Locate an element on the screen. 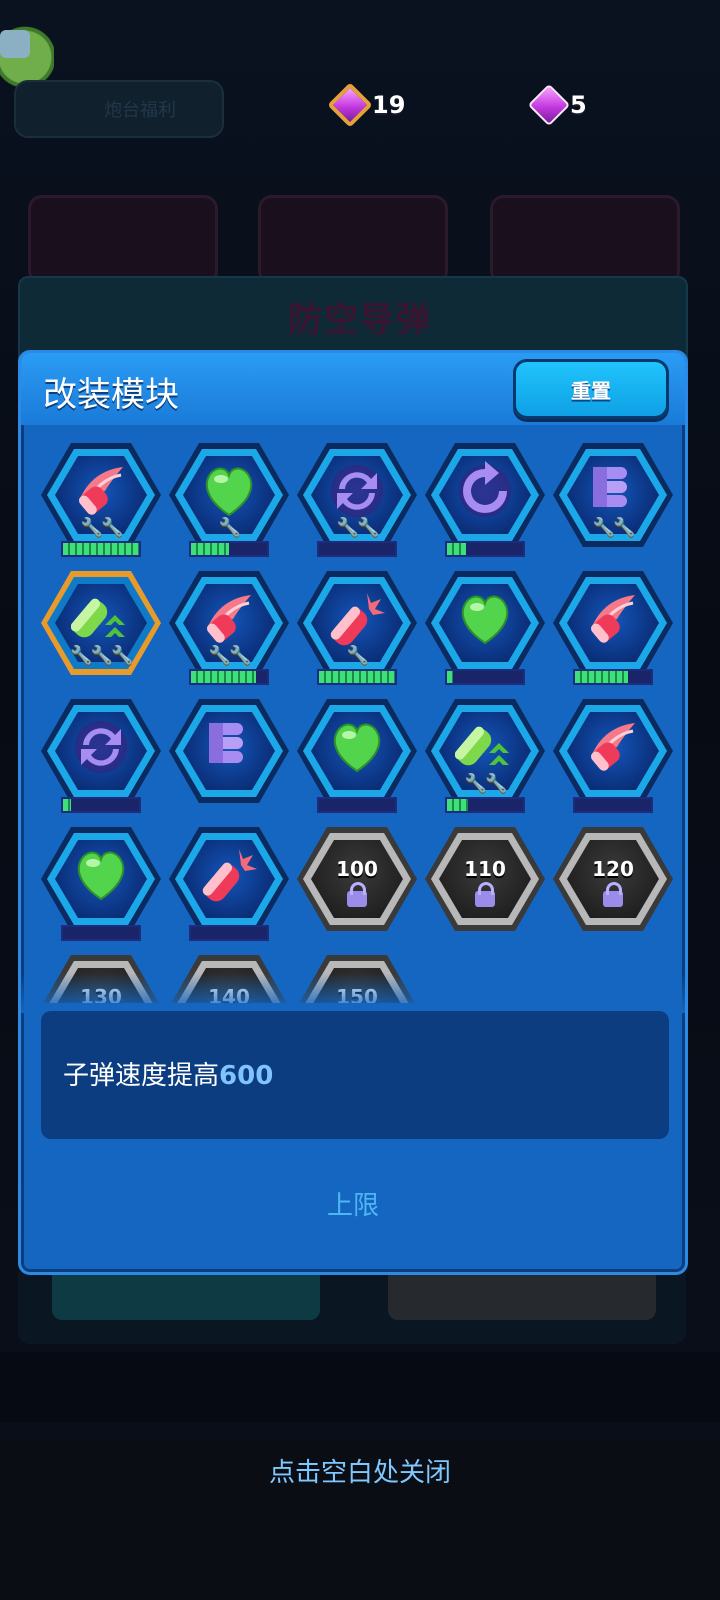  reload-icon is located at coordinates (485, 491).